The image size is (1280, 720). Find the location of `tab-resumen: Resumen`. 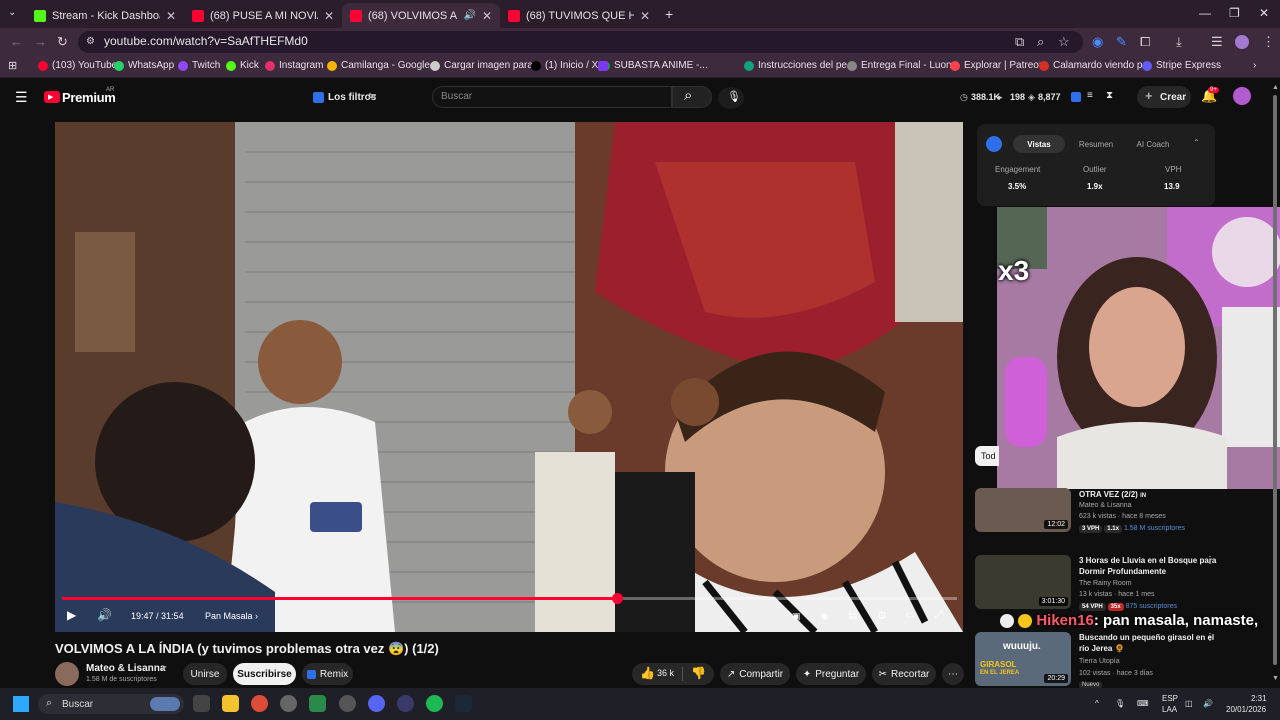

tab-resumen: Resumen is located at coordinates (1096, 144).